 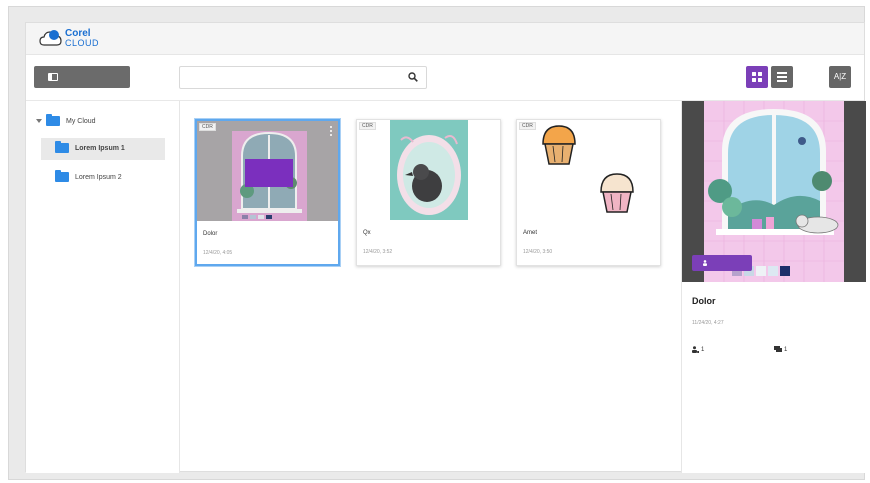 I want to click on person-icon, so click(x=705, y=263).